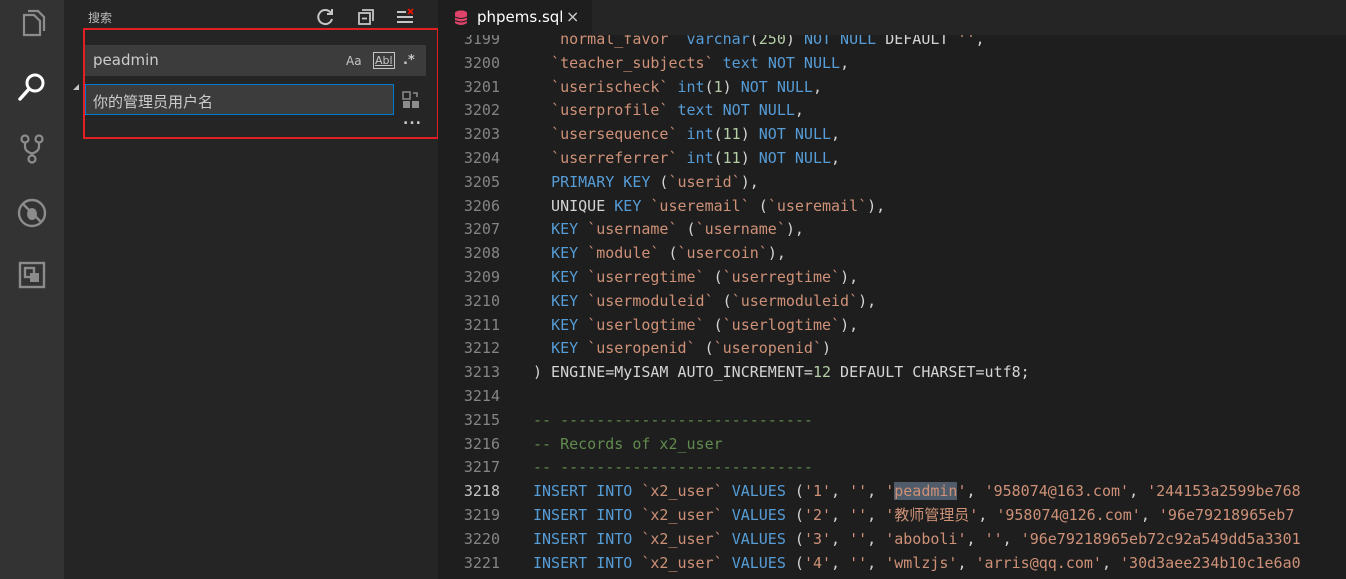 The image size is (1346, 579). What do you see at coordinates (673, 467) in the screenshot?
I see `code-token: -- ----------------------------` at bounding box center [673, 467].